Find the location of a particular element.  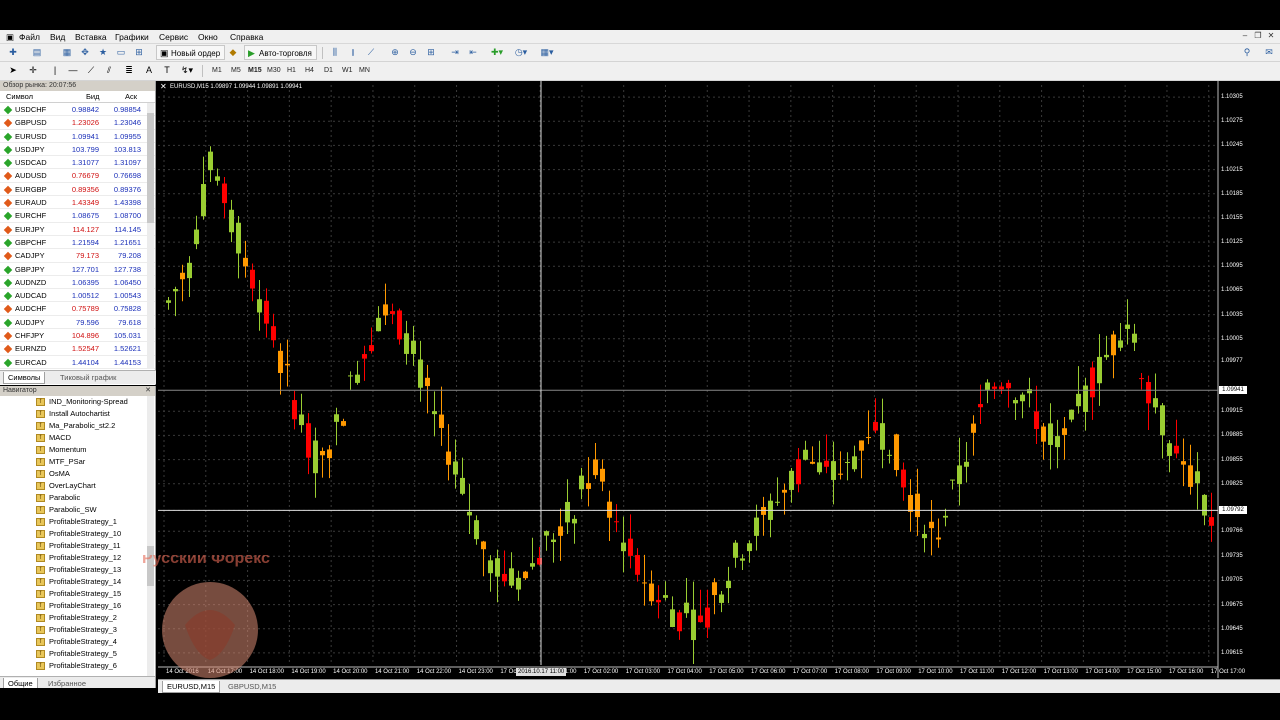

market-watch-row: EURNZD 1.52547 1.52621 is located at coordinates (77, 349).